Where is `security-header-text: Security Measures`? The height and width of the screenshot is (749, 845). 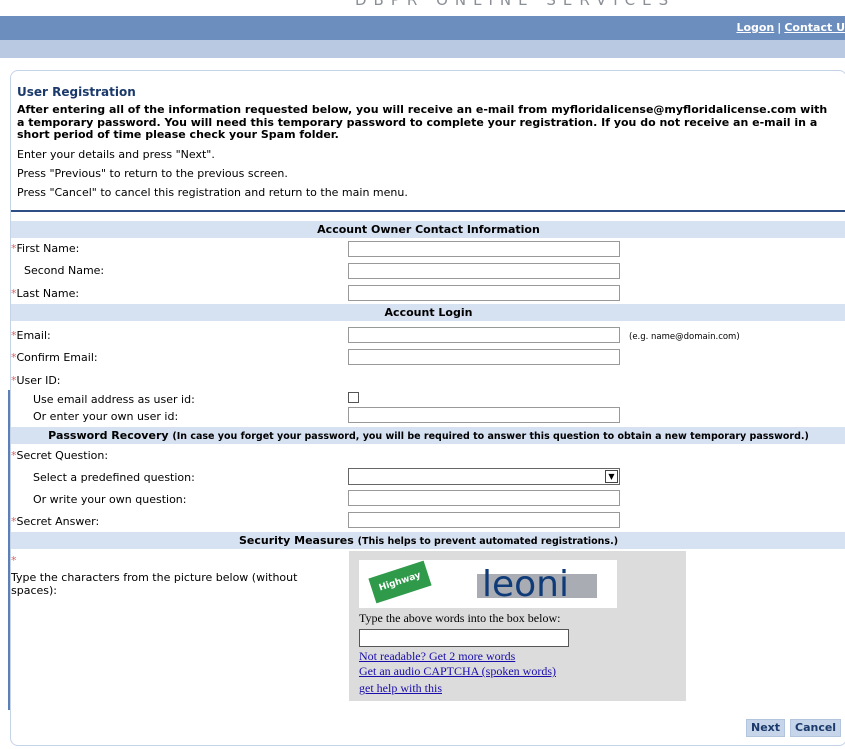 security-header-text: Security Measures is located at coordinates (296, 540).